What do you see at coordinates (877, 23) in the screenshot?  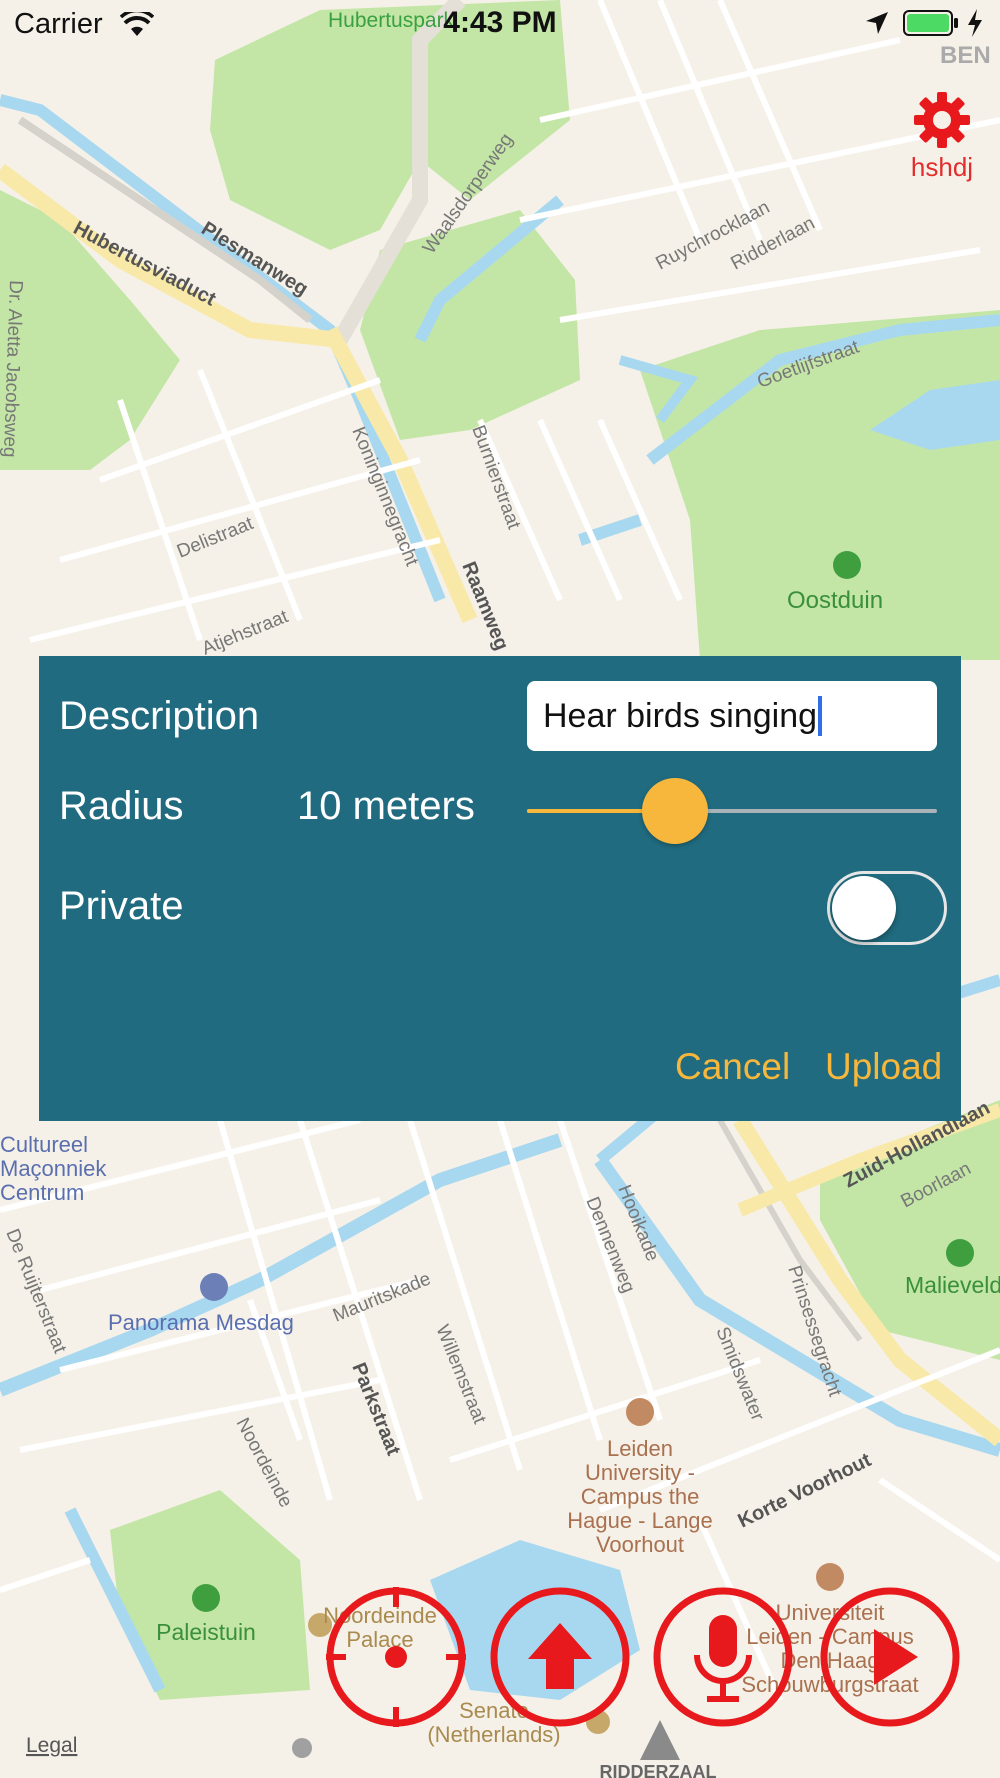 I see `location-arrow-icon` at bounding box center [877, 23].